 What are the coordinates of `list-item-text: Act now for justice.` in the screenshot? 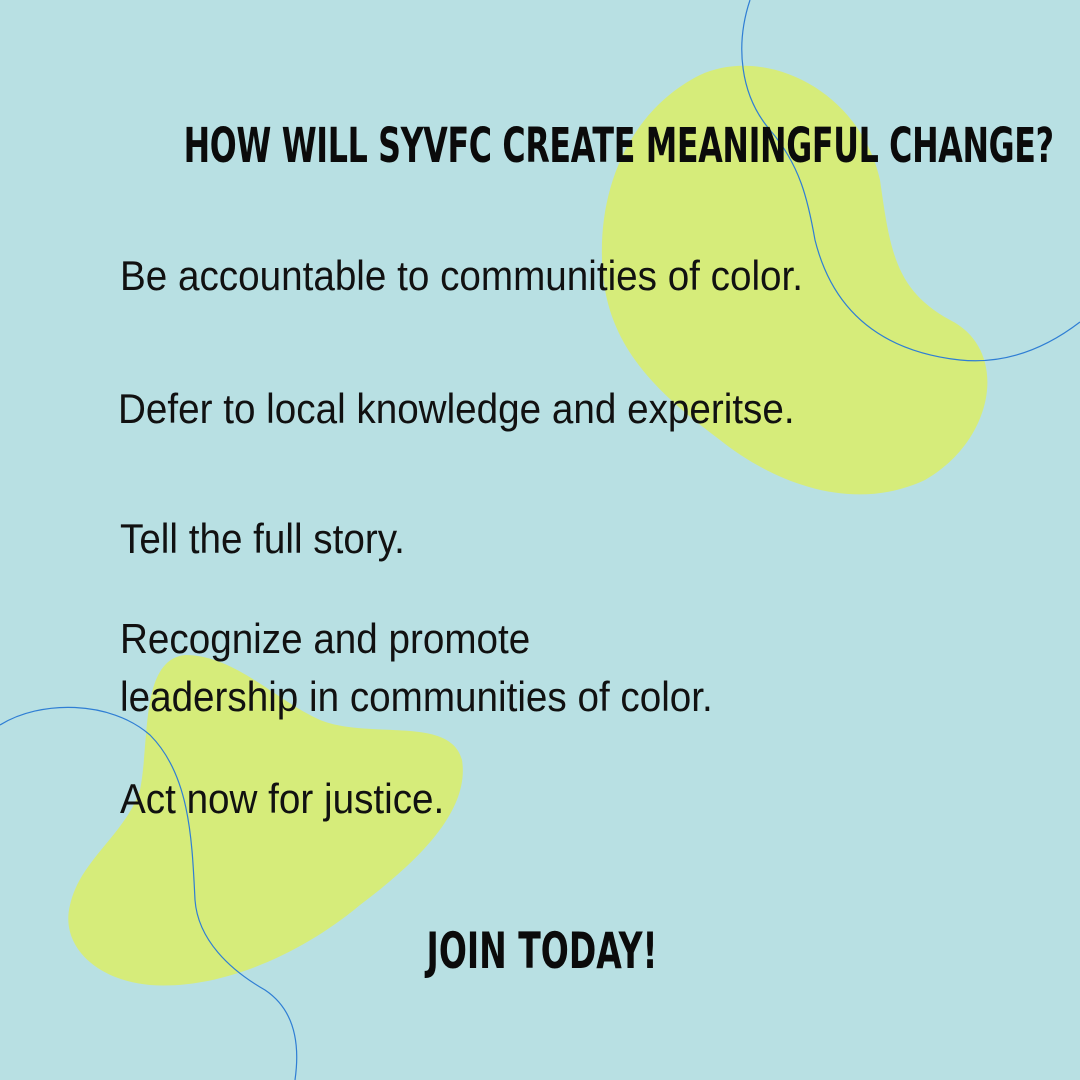 It's located at (282, 798).